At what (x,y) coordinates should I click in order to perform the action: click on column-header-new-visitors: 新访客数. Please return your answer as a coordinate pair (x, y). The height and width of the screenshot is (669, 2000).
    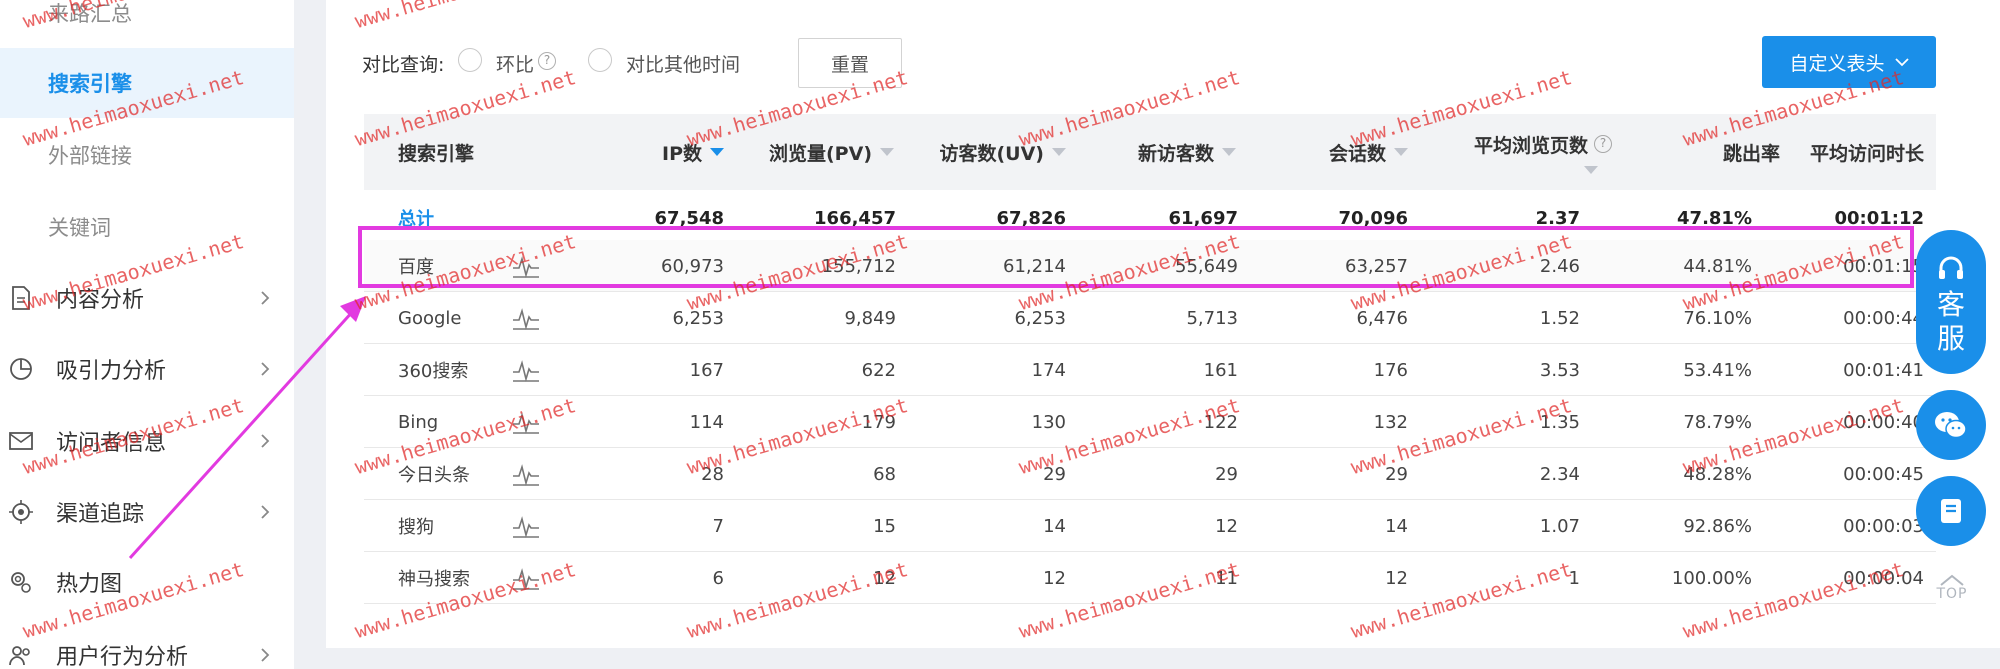
    Looking at the image, I should click on (1151, 152).